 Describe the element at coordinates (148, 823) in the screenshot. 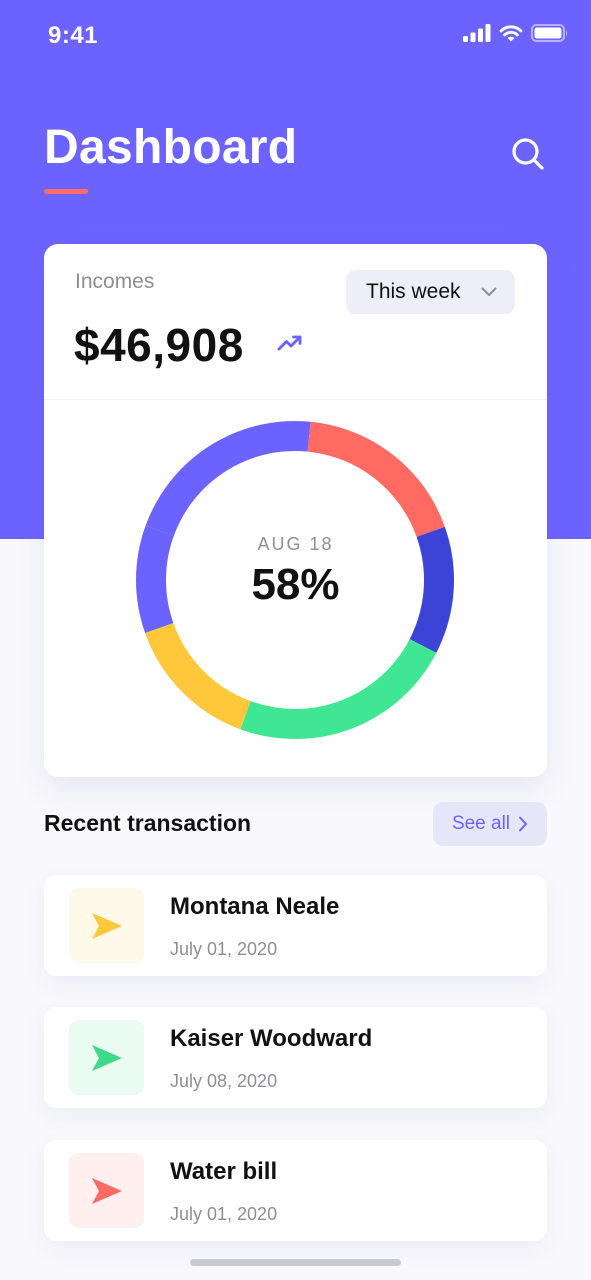

I see `recent-transactions-title: Recent transaction` at that location.